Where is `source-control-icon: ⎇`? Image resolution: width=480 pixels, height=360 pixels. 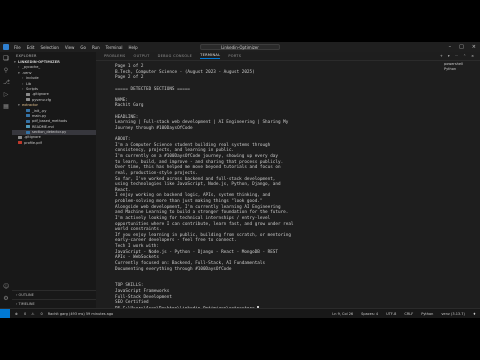 source-control-icon: ⎇ is located at coordinates (6, 83).